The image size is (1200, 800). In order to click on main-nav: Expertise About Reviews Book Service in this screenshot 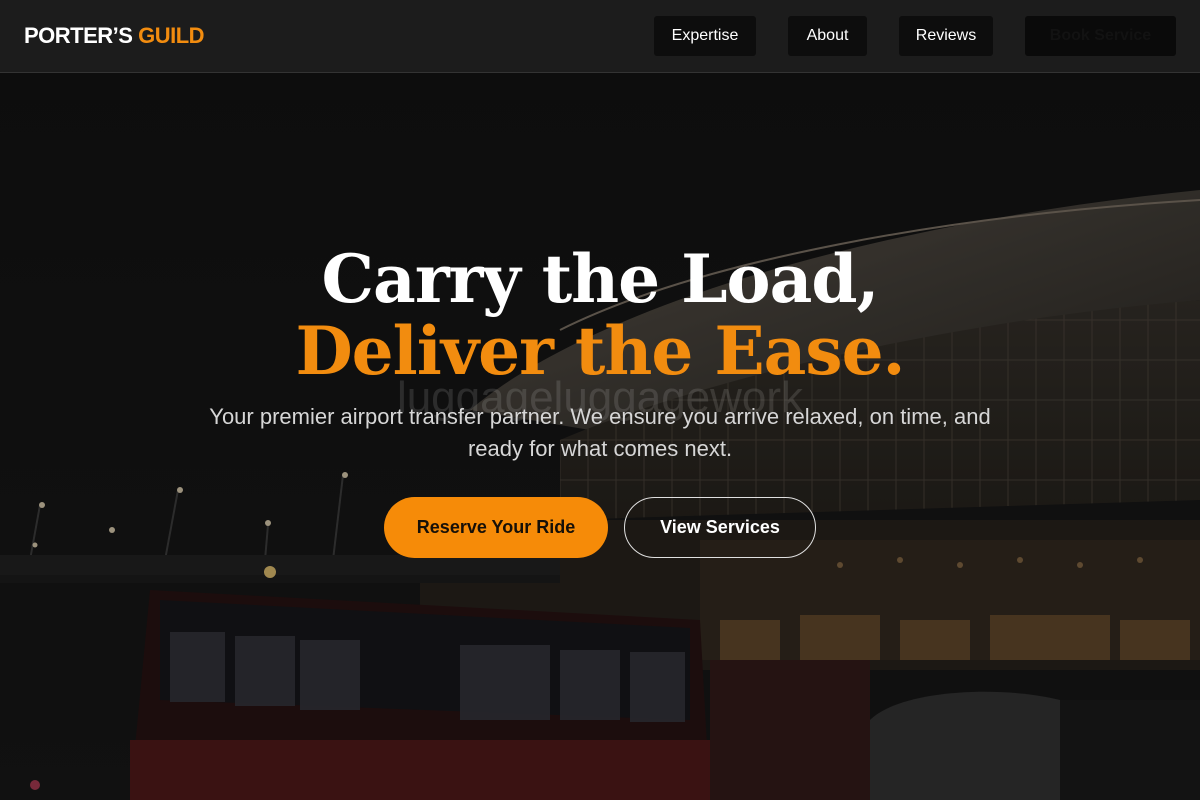, I will do `click(915, 36)`.